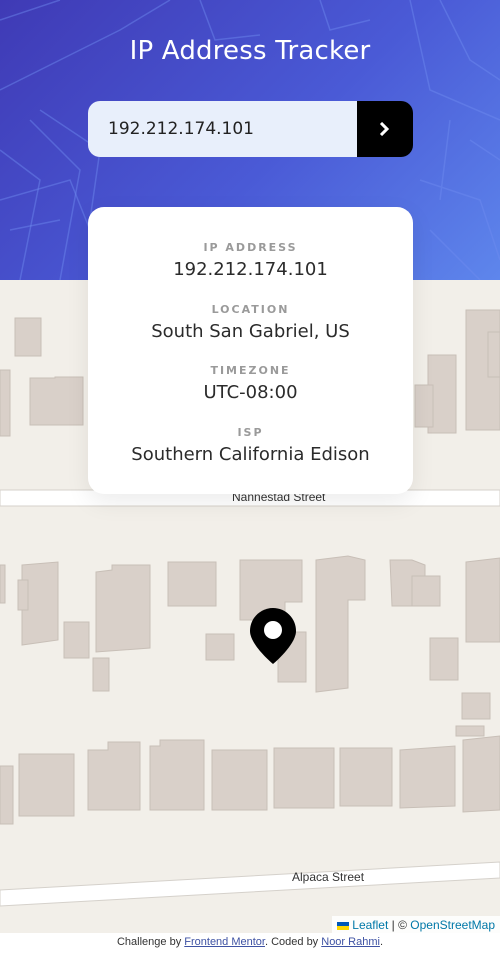 Image resolution: width=500 pixels, height=953 pixels. I want to click on leaflet-link: Leaflet, so click(370, 925).